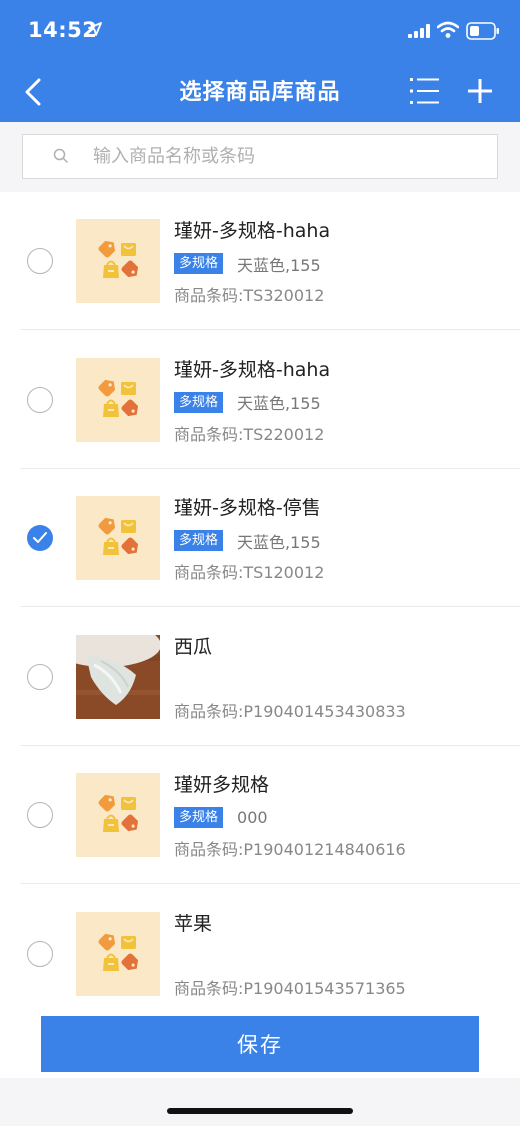 This screenshot has width=520, height=1126. Describe the element at coordinates (425, 91) in the screenshot. I see `list-icon` at that location.